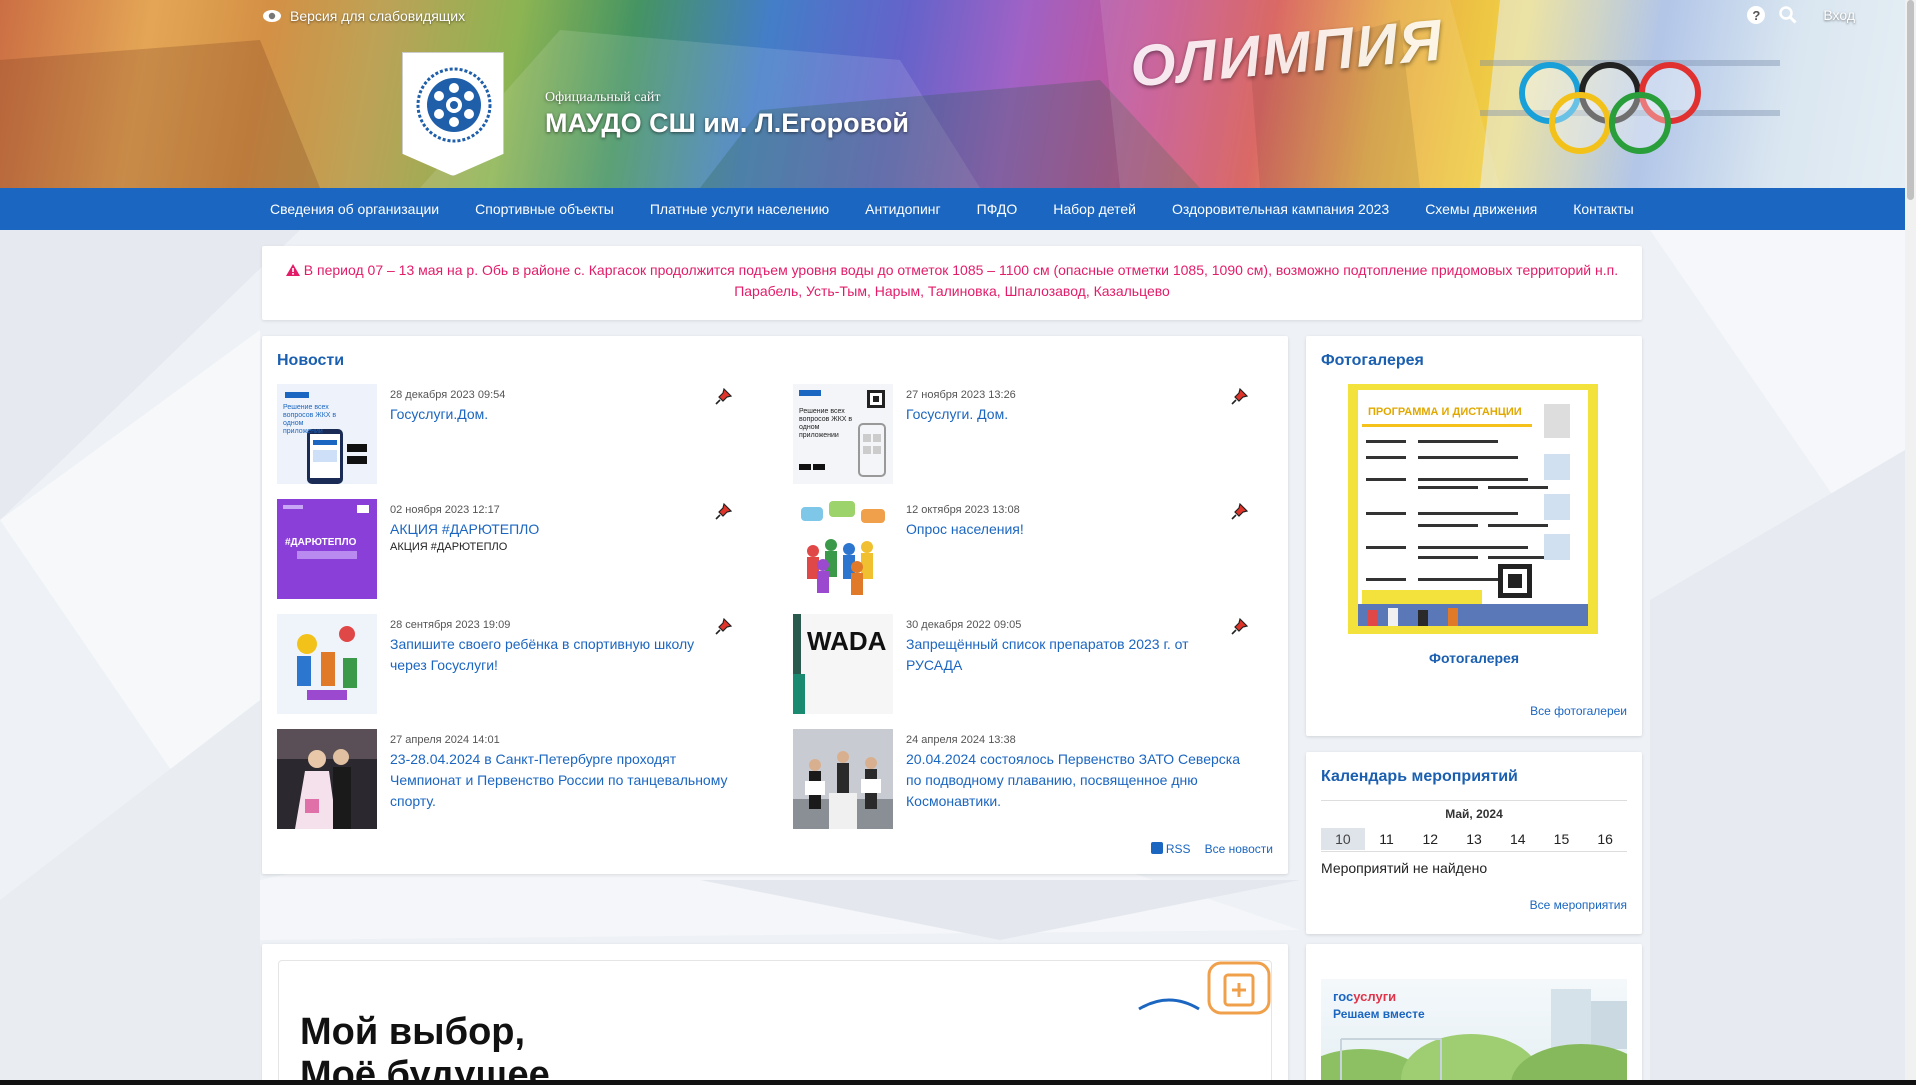 This screenshot has width=1916, height=1085. I want to click on calendar-month: Май, 2024, so click(1474, 814).